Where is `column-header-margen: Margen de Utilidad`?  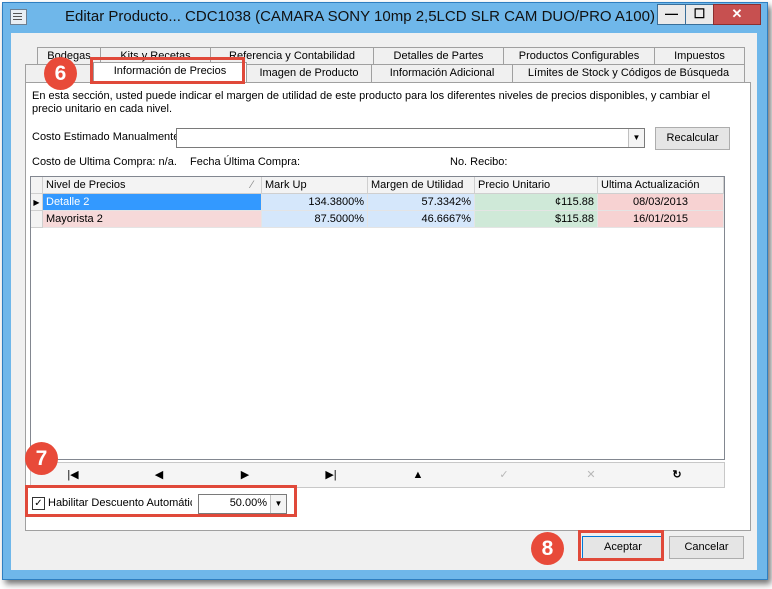 column-header-margen: Margen de Utilidad is located at coordinates (421, 185).